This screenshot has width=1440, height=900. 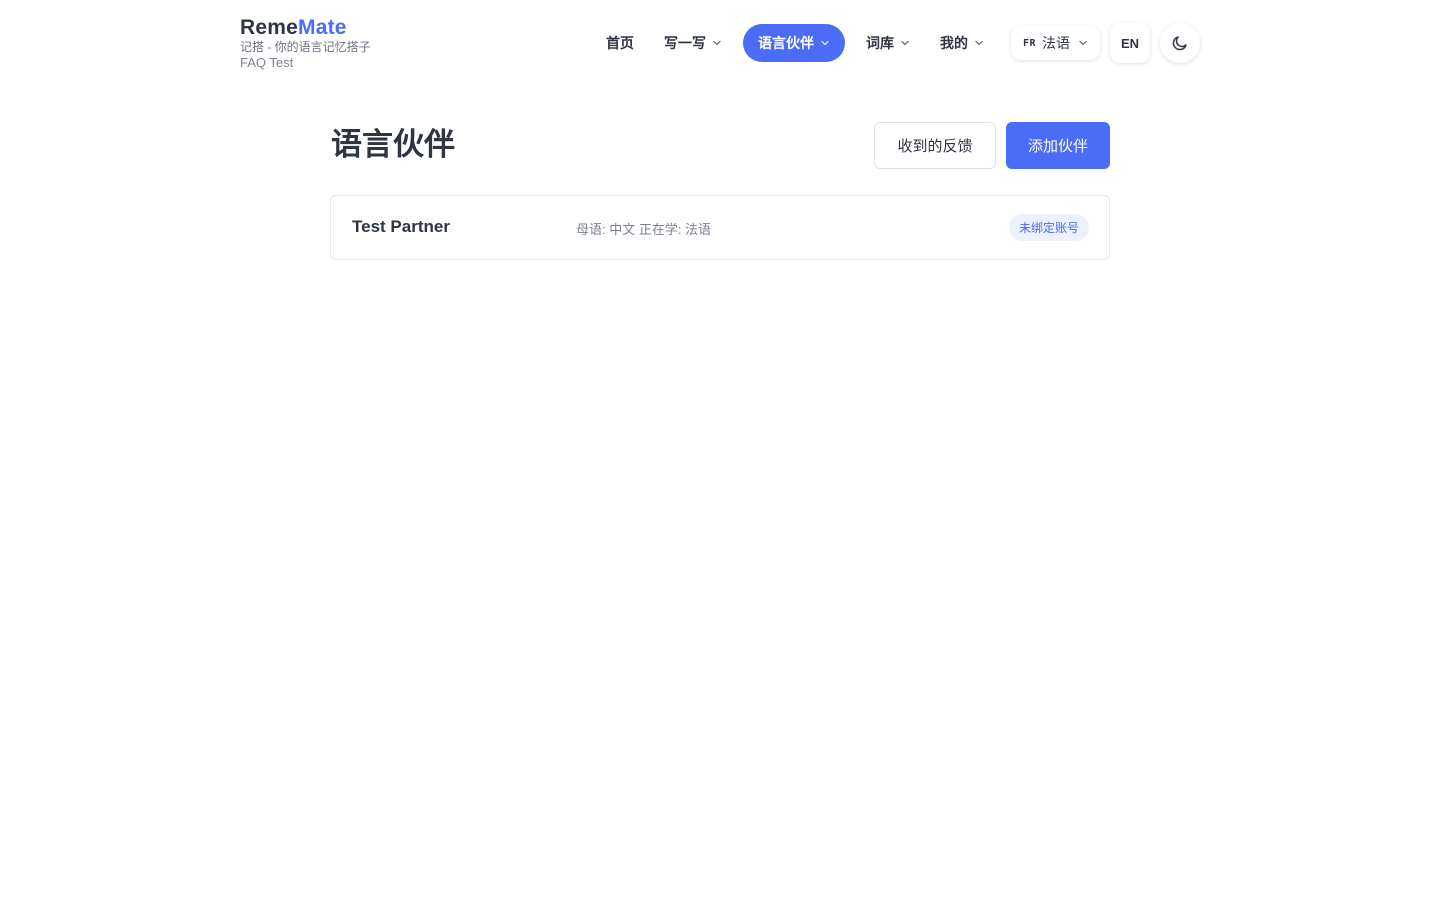 What do you see at coordinates (269, 27) in the screenshot?
I see `brand-name-part1: Reme` at bounding box center [269, 27].